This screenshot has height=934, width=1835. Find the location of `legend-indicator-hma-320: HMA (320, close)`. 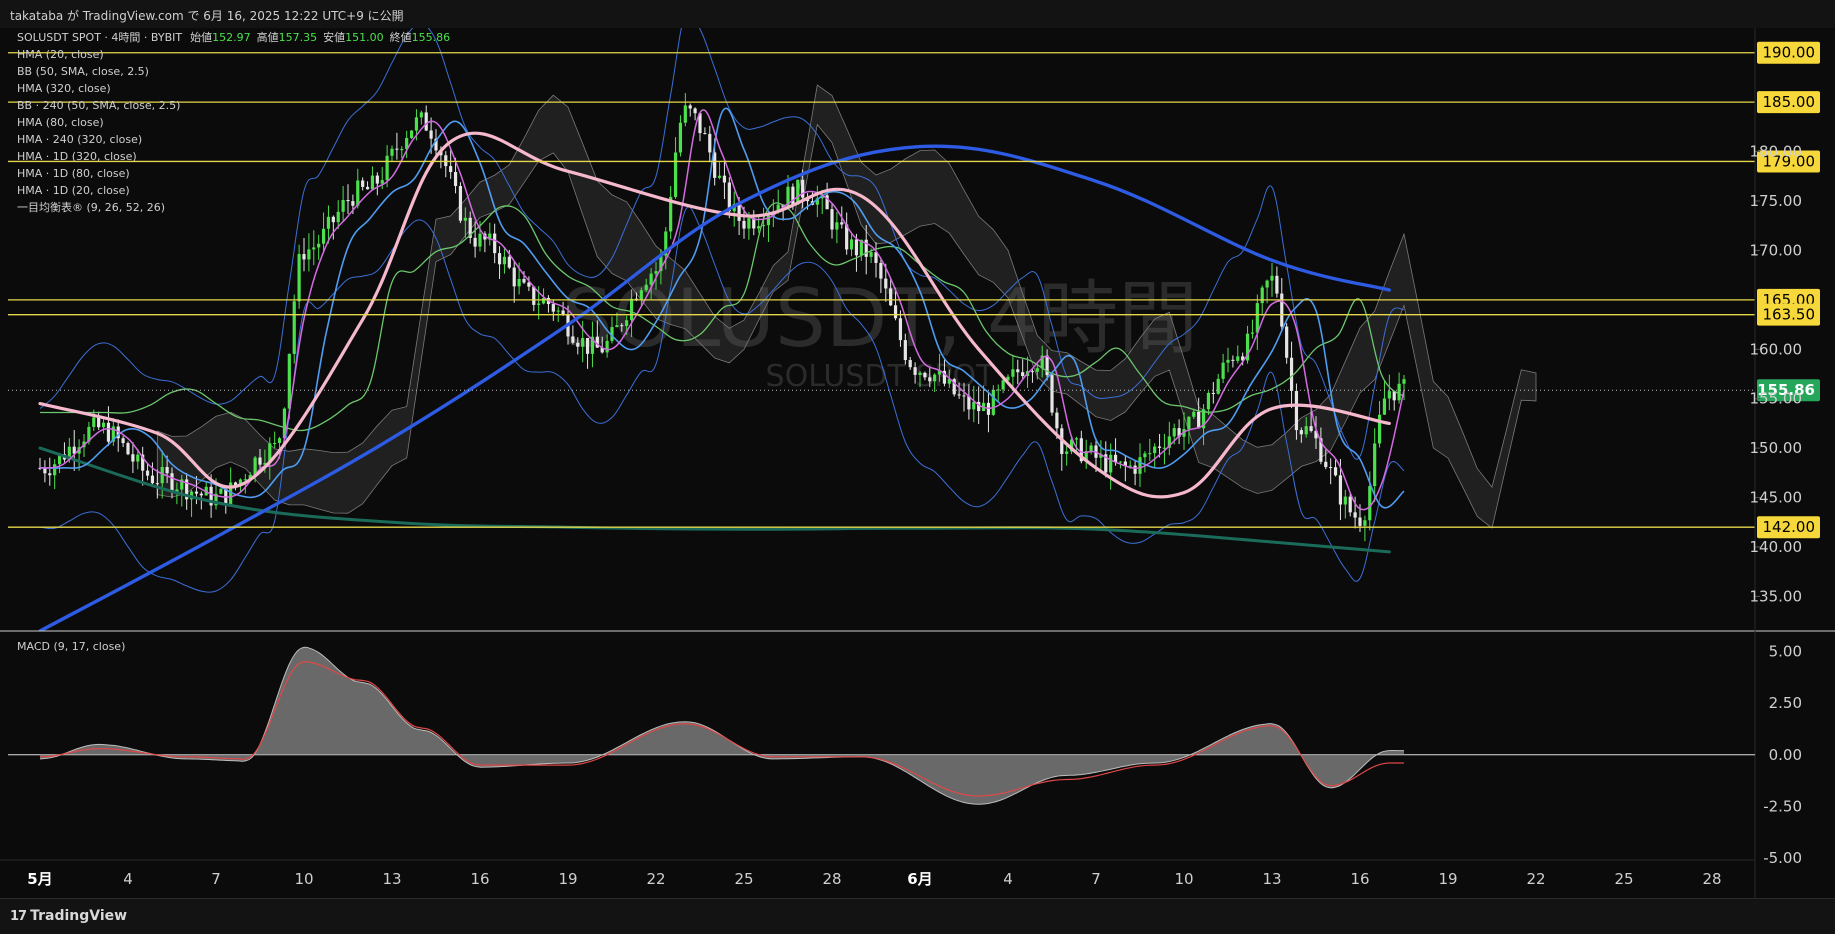

legend-indicator-hma-320: HMA (320, close) is located at coordinates (64, 88).